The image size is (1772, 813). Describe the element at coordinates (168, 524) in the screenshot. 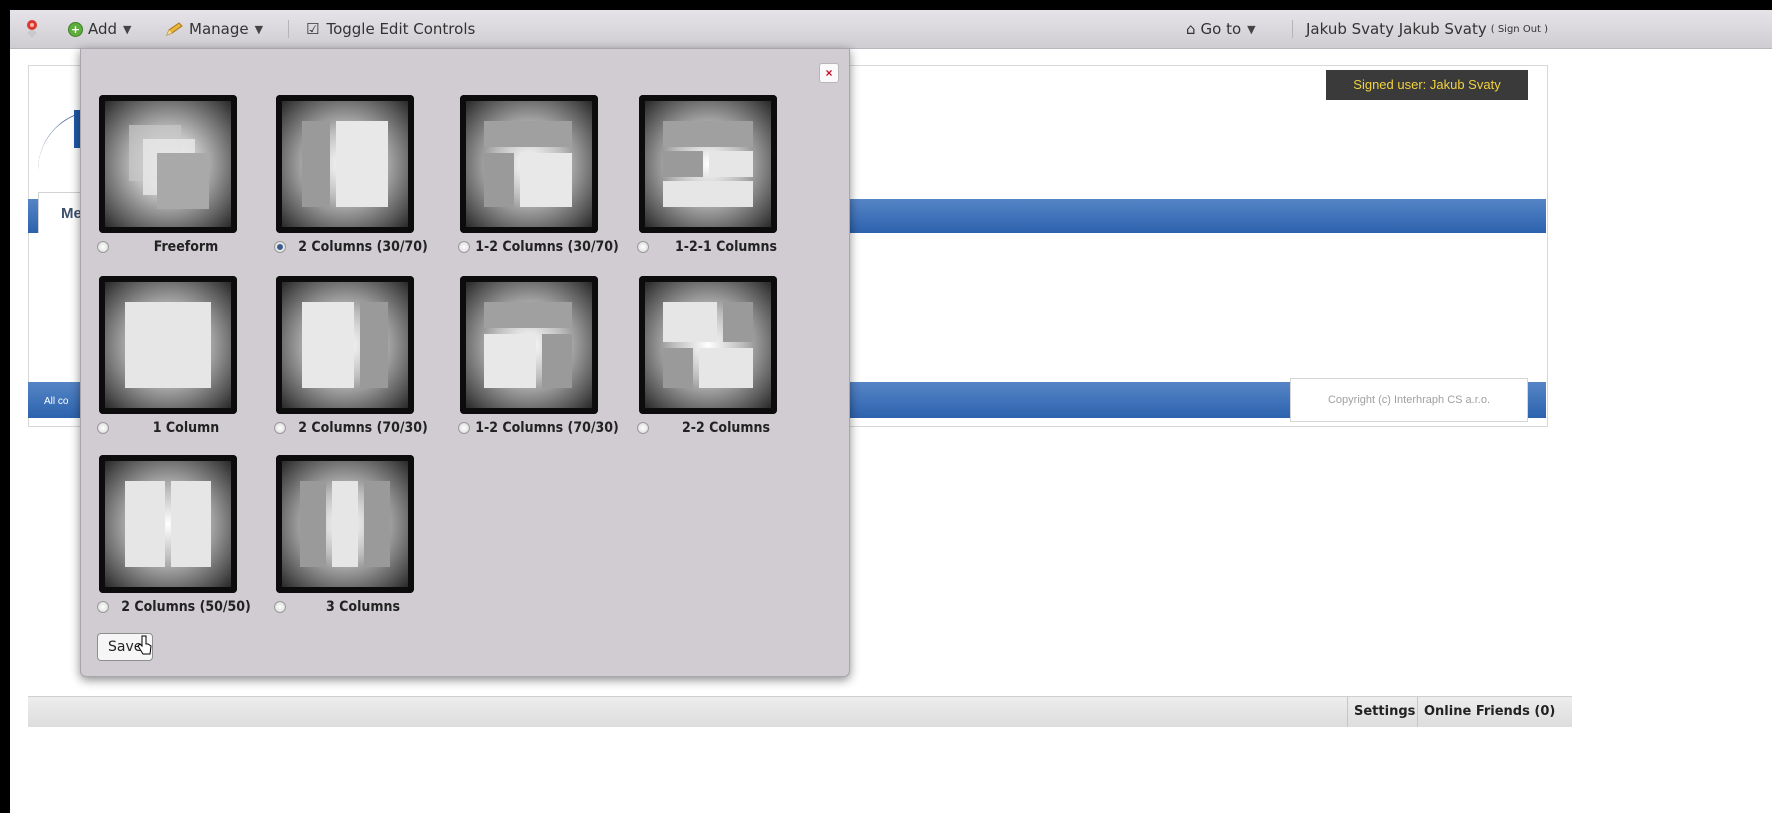

I see `two-columns-50-50-icon` at that location.